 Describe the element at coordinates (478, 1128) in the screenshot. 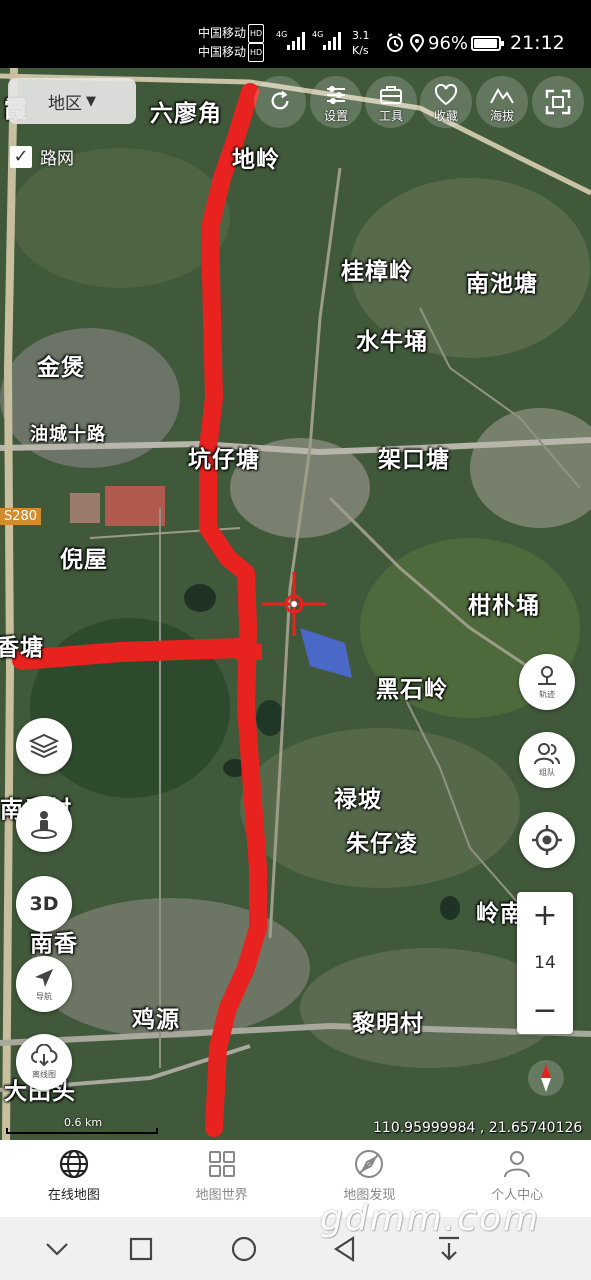

I see `coordinates-readout: 110.95999984 , 21.65740126` at that location.